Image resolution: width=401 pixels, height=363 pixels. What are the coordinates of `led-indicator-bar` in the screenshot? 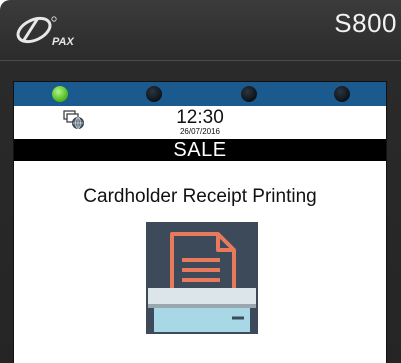 It's located at (200, 94).